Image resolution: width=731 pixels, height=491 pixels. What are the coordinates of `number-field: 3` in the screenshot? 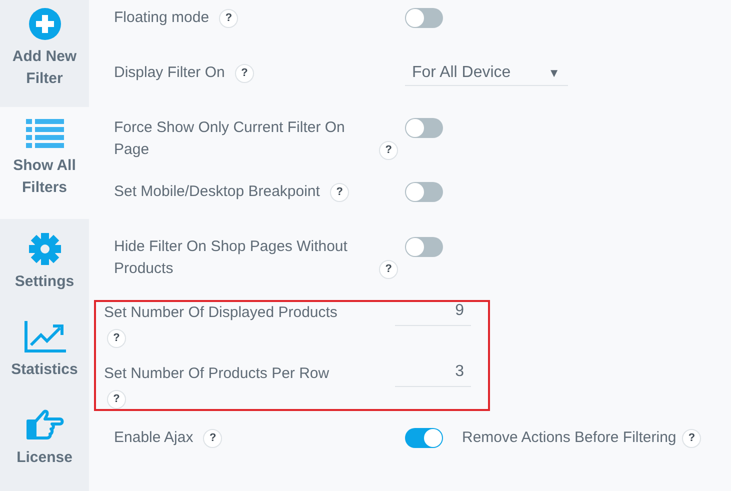 It's located at (433, 374).